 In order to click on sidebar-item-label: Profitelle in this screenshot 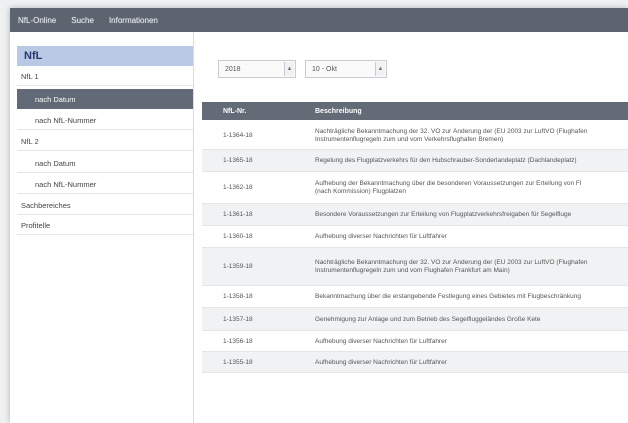, I will do `click(36, 225)`.